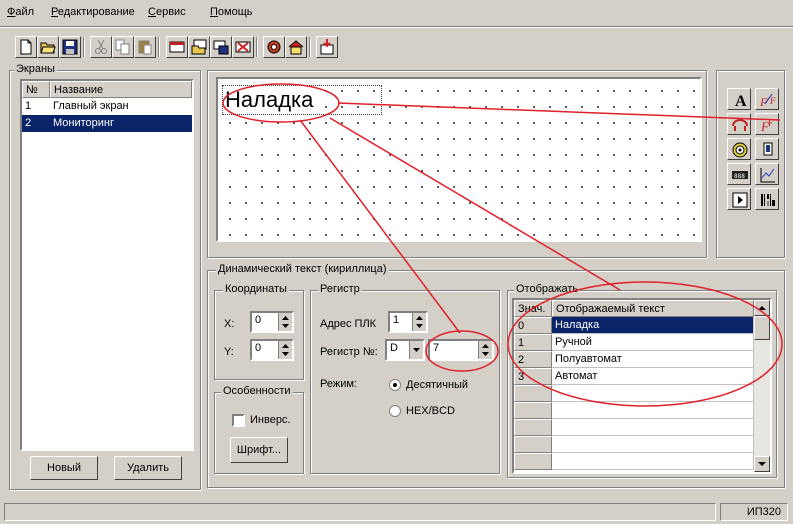 This screenshot has width=793, height=524. Describe the element at coordinates (64, 468) in the screenshot. I see `new-screen-button: Новый` at that location.